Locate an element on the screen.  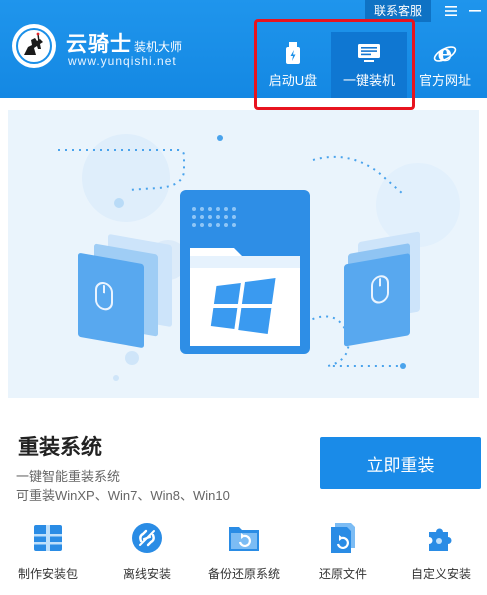
tool-offline-install: 离线安装 is located at coordinates (147, 555).